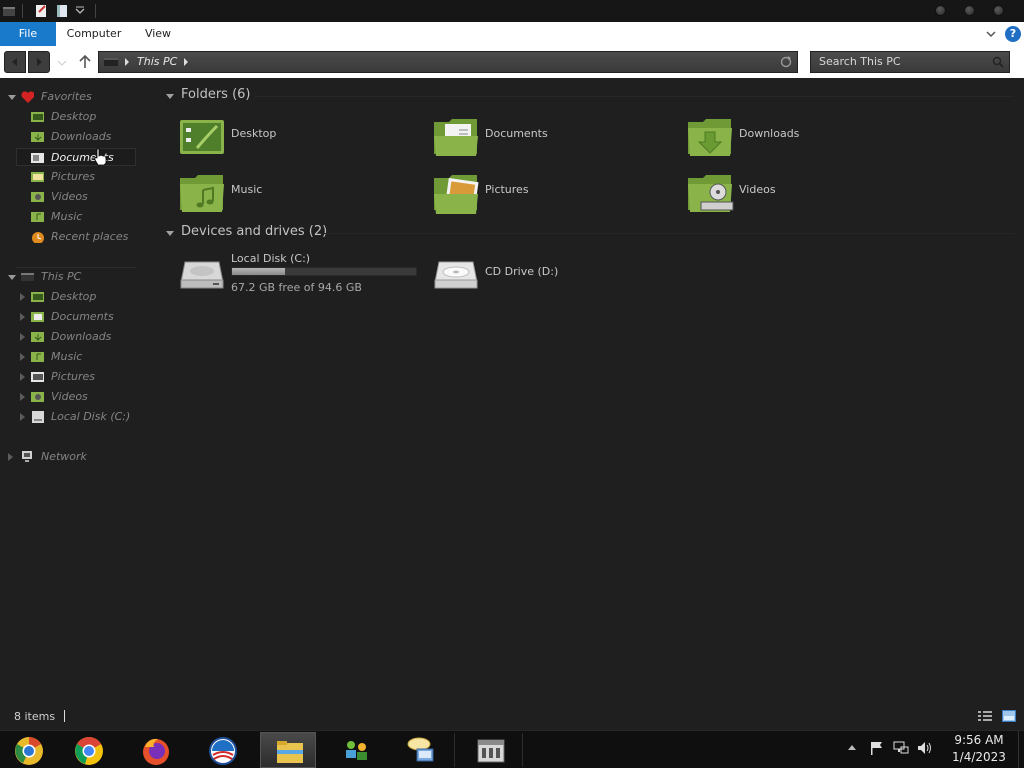  I want to click on drive-local-disk-c: Local Disk (C:) 67.2 GB free of 94.6 GB, so click(299, 274).